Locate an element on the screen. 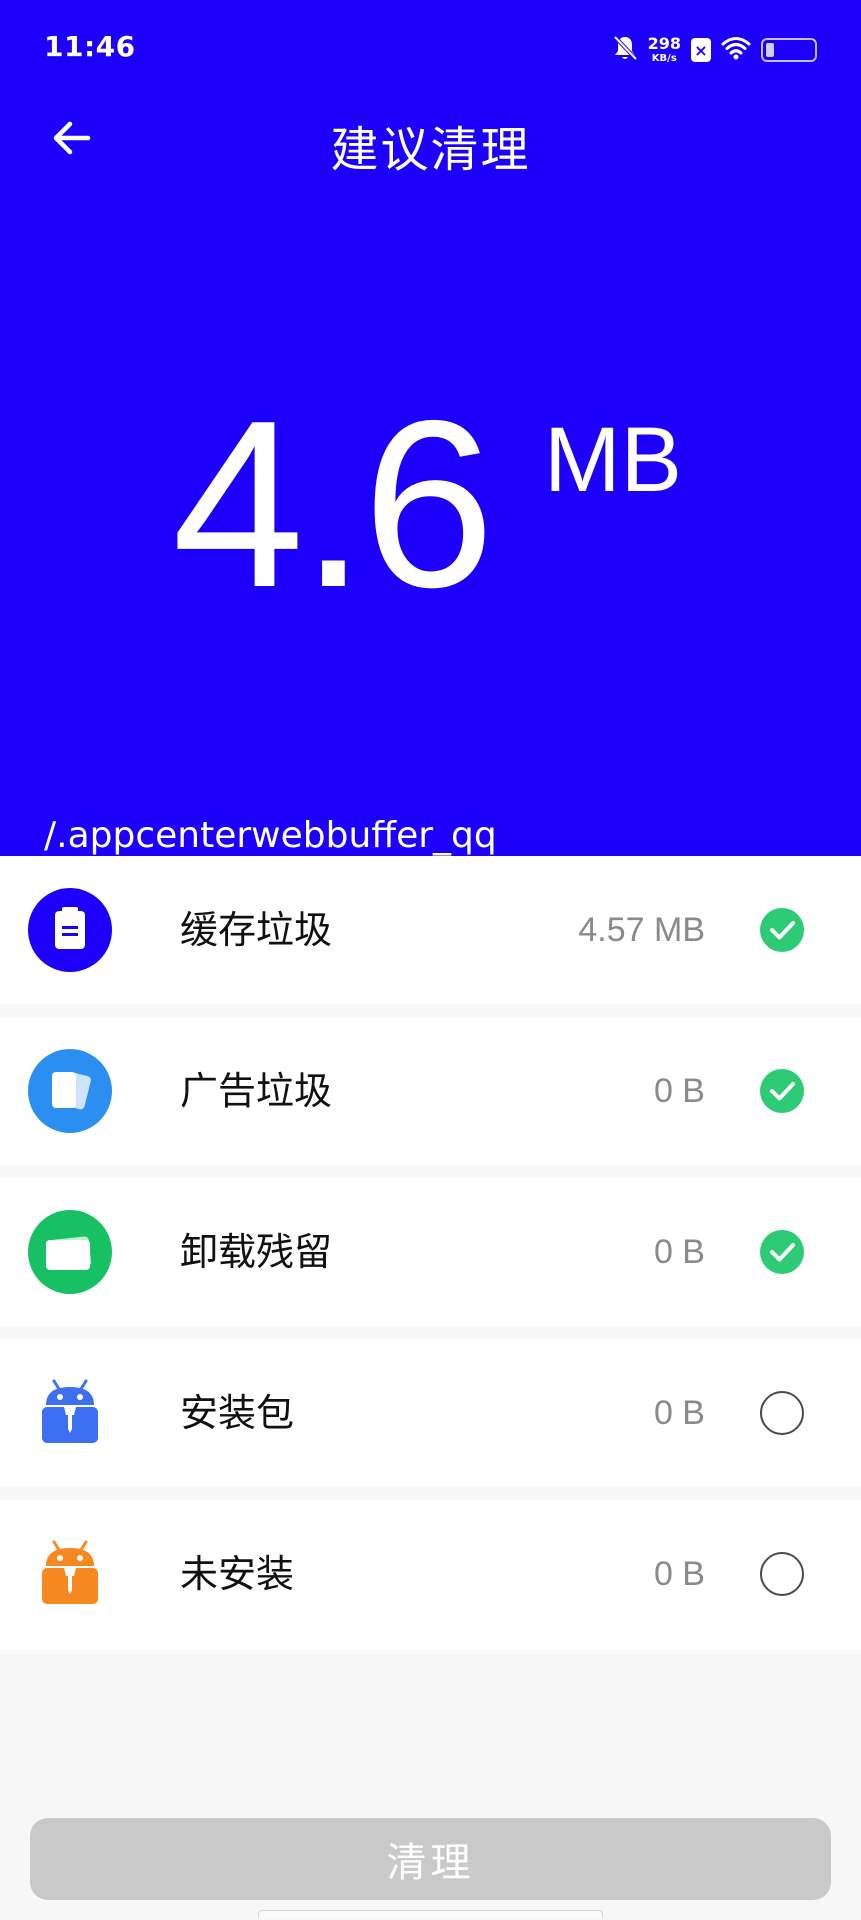 The height and width of the screenshot is (1920, 861). junk-size-display: 4.6 MB is located at coordinates (430, 510).